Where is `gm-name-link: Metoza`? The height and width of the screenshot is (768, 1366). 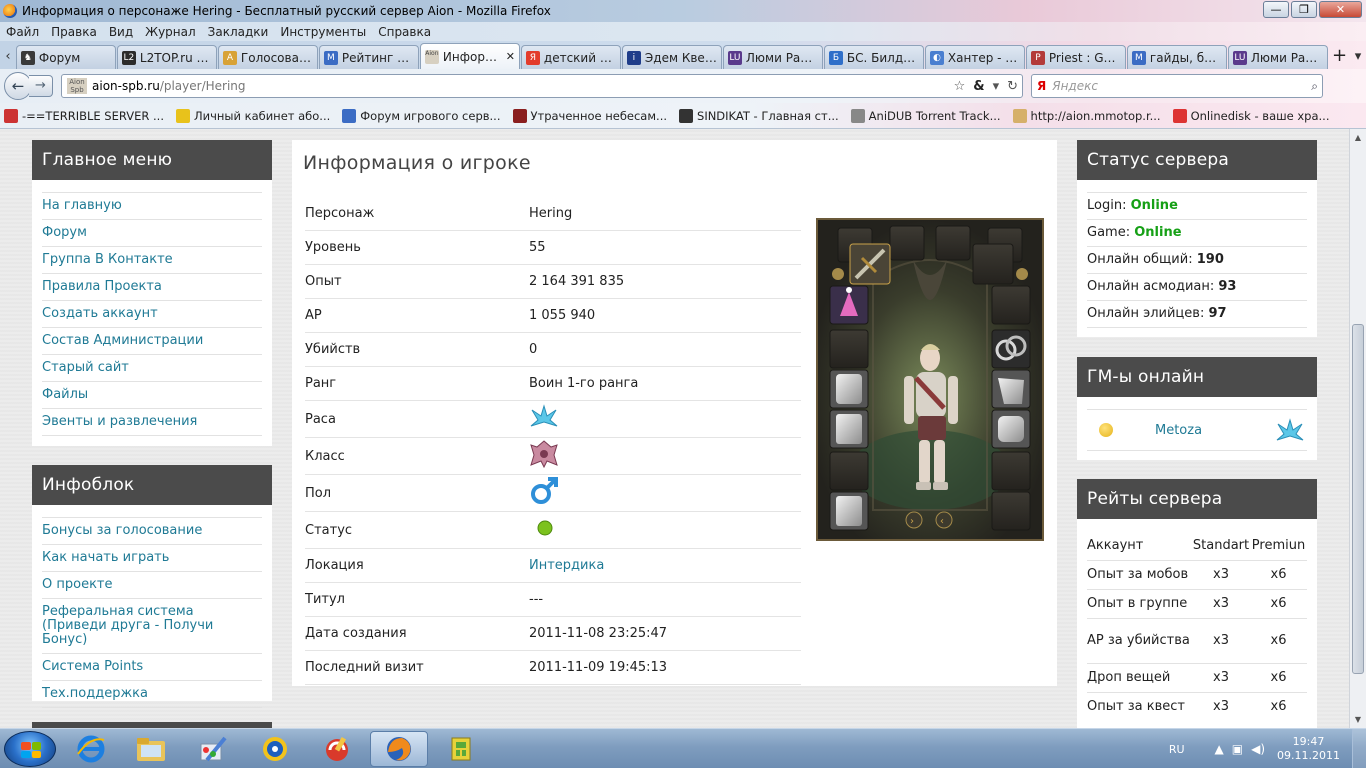
gm-name-link: Metoza is located at coordinates (1178, 430).